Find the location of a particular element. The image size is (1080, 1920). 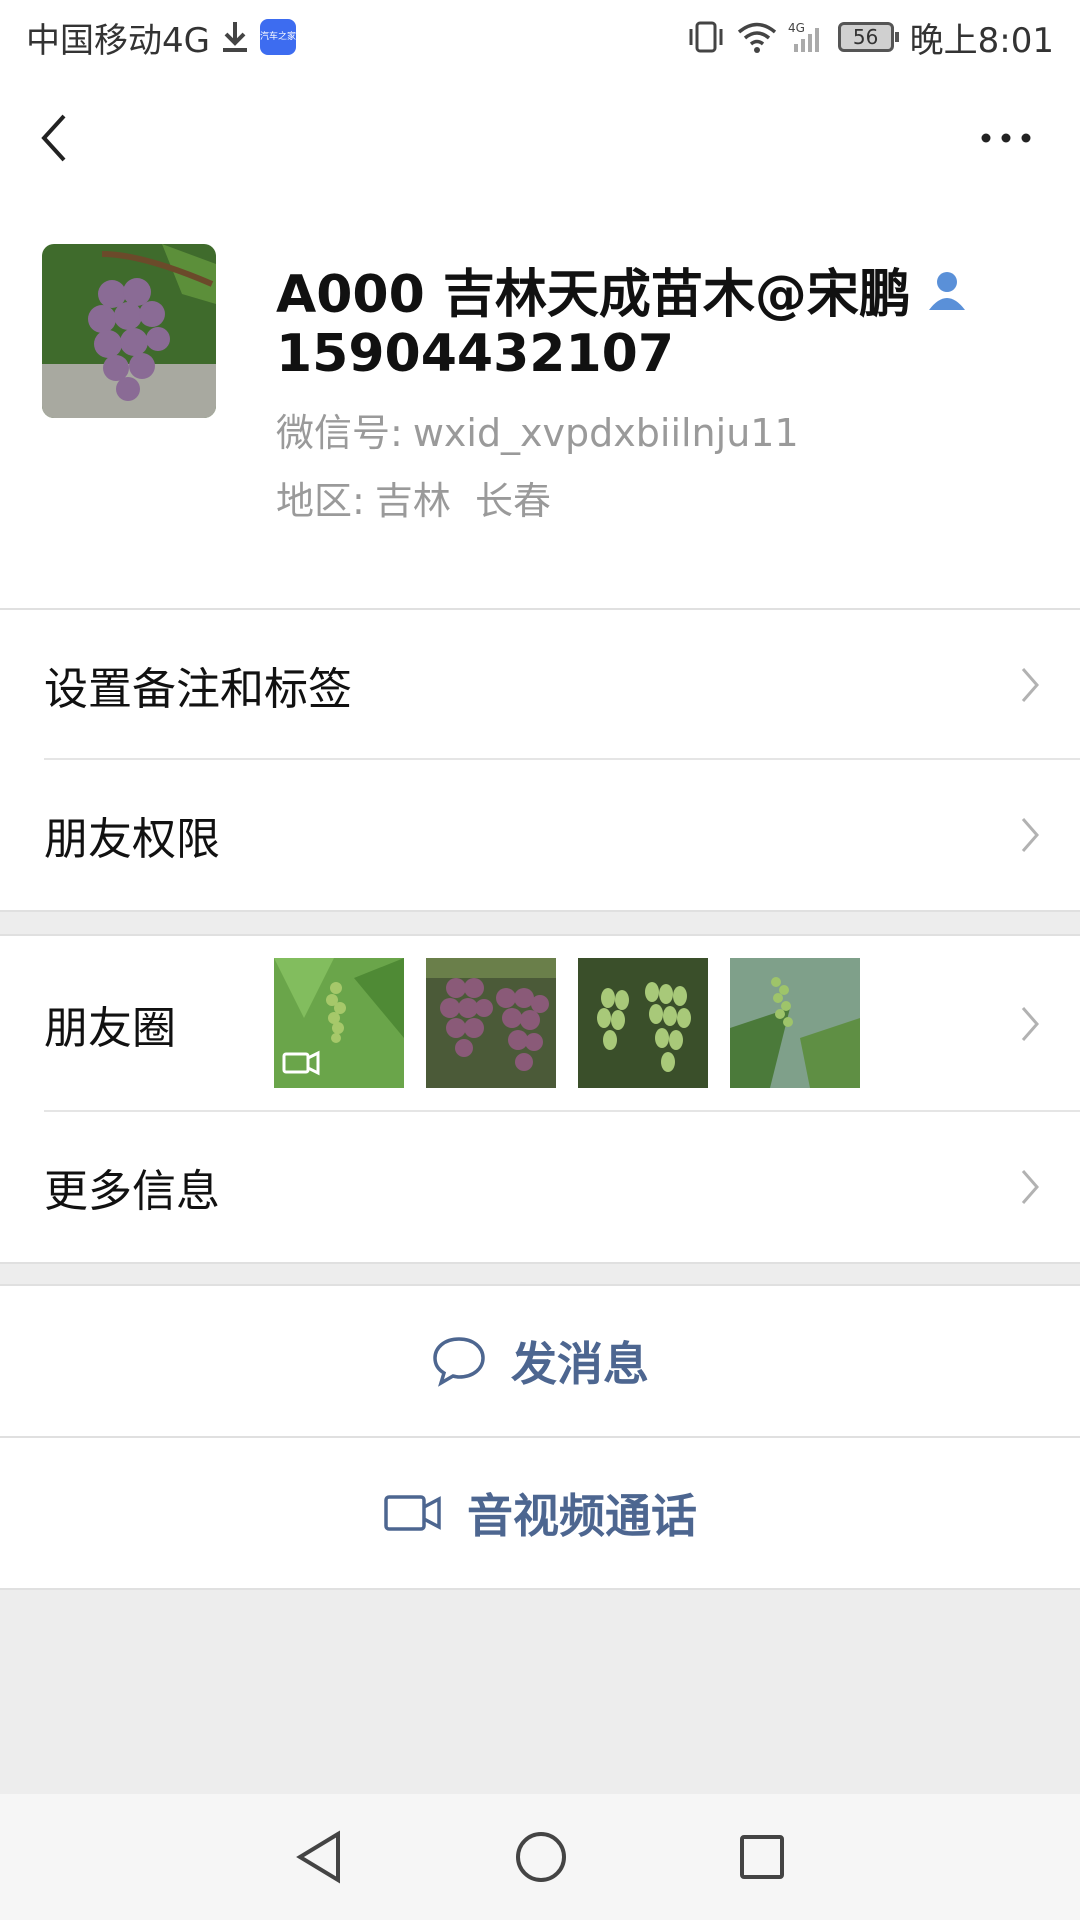

status-right: 4G 56 晚上8:01 is located at coordinates (870, 37).